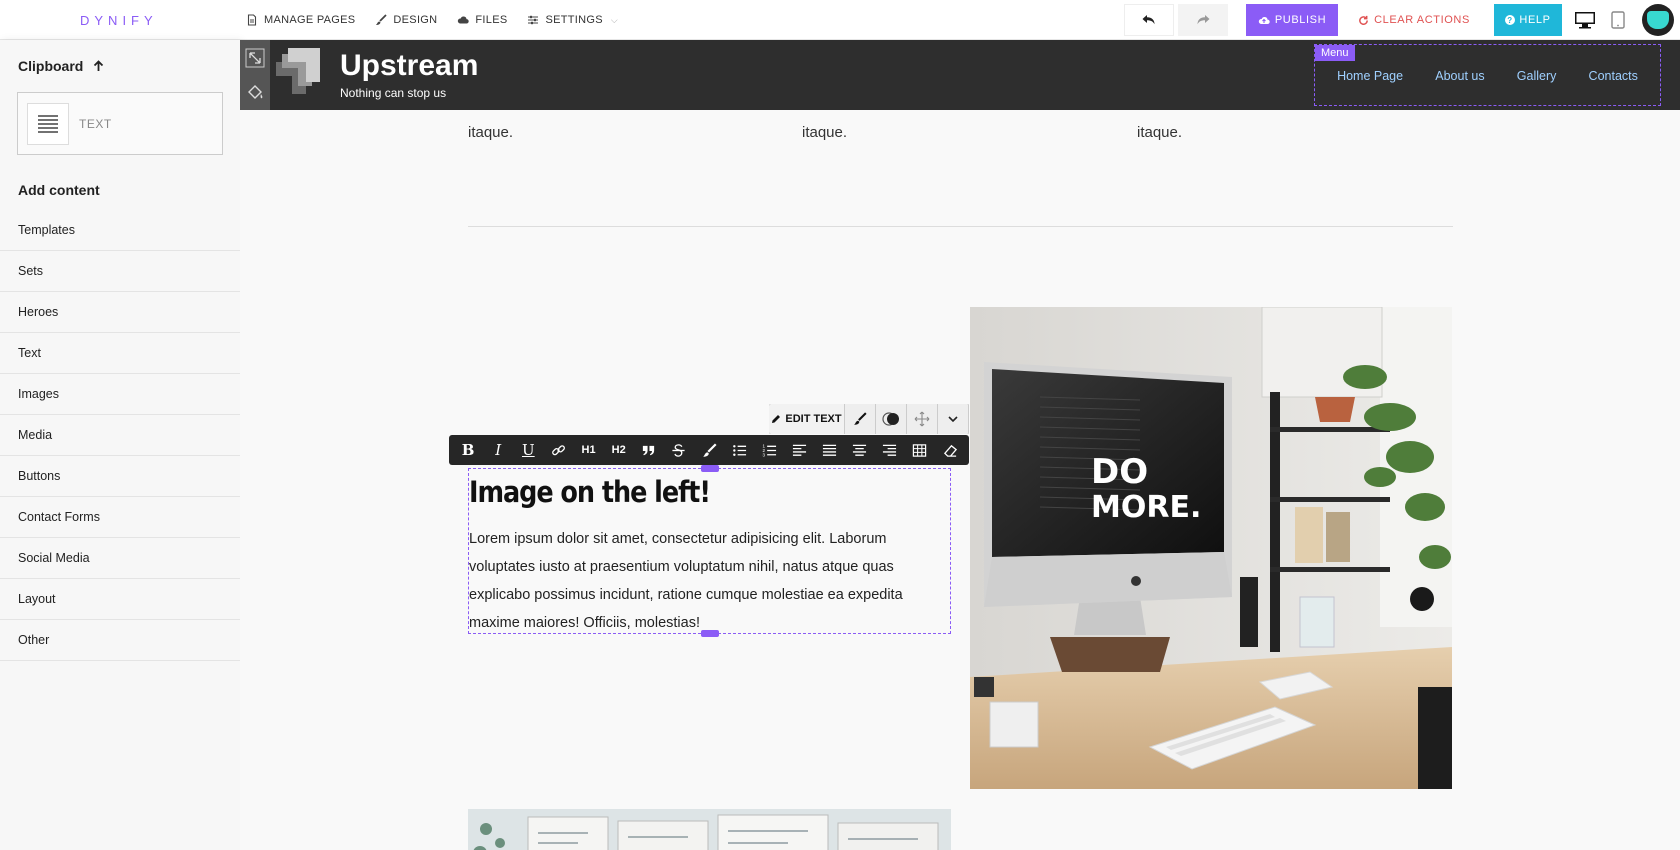 The image size is (1680, 850). What do you see at coordinates (1300, 20) in the screenshot?
I see `publish-label: PUBLISH` at bounding box center [1300, 20].